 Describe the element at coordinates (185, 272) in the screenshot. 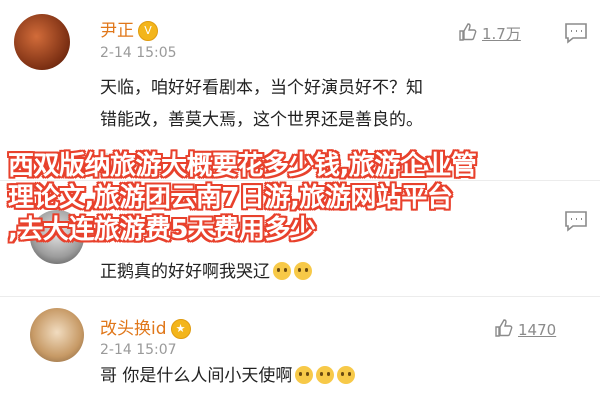

I see `comment-text-line: 正鹅真的好好啊我哭辽` at that location.